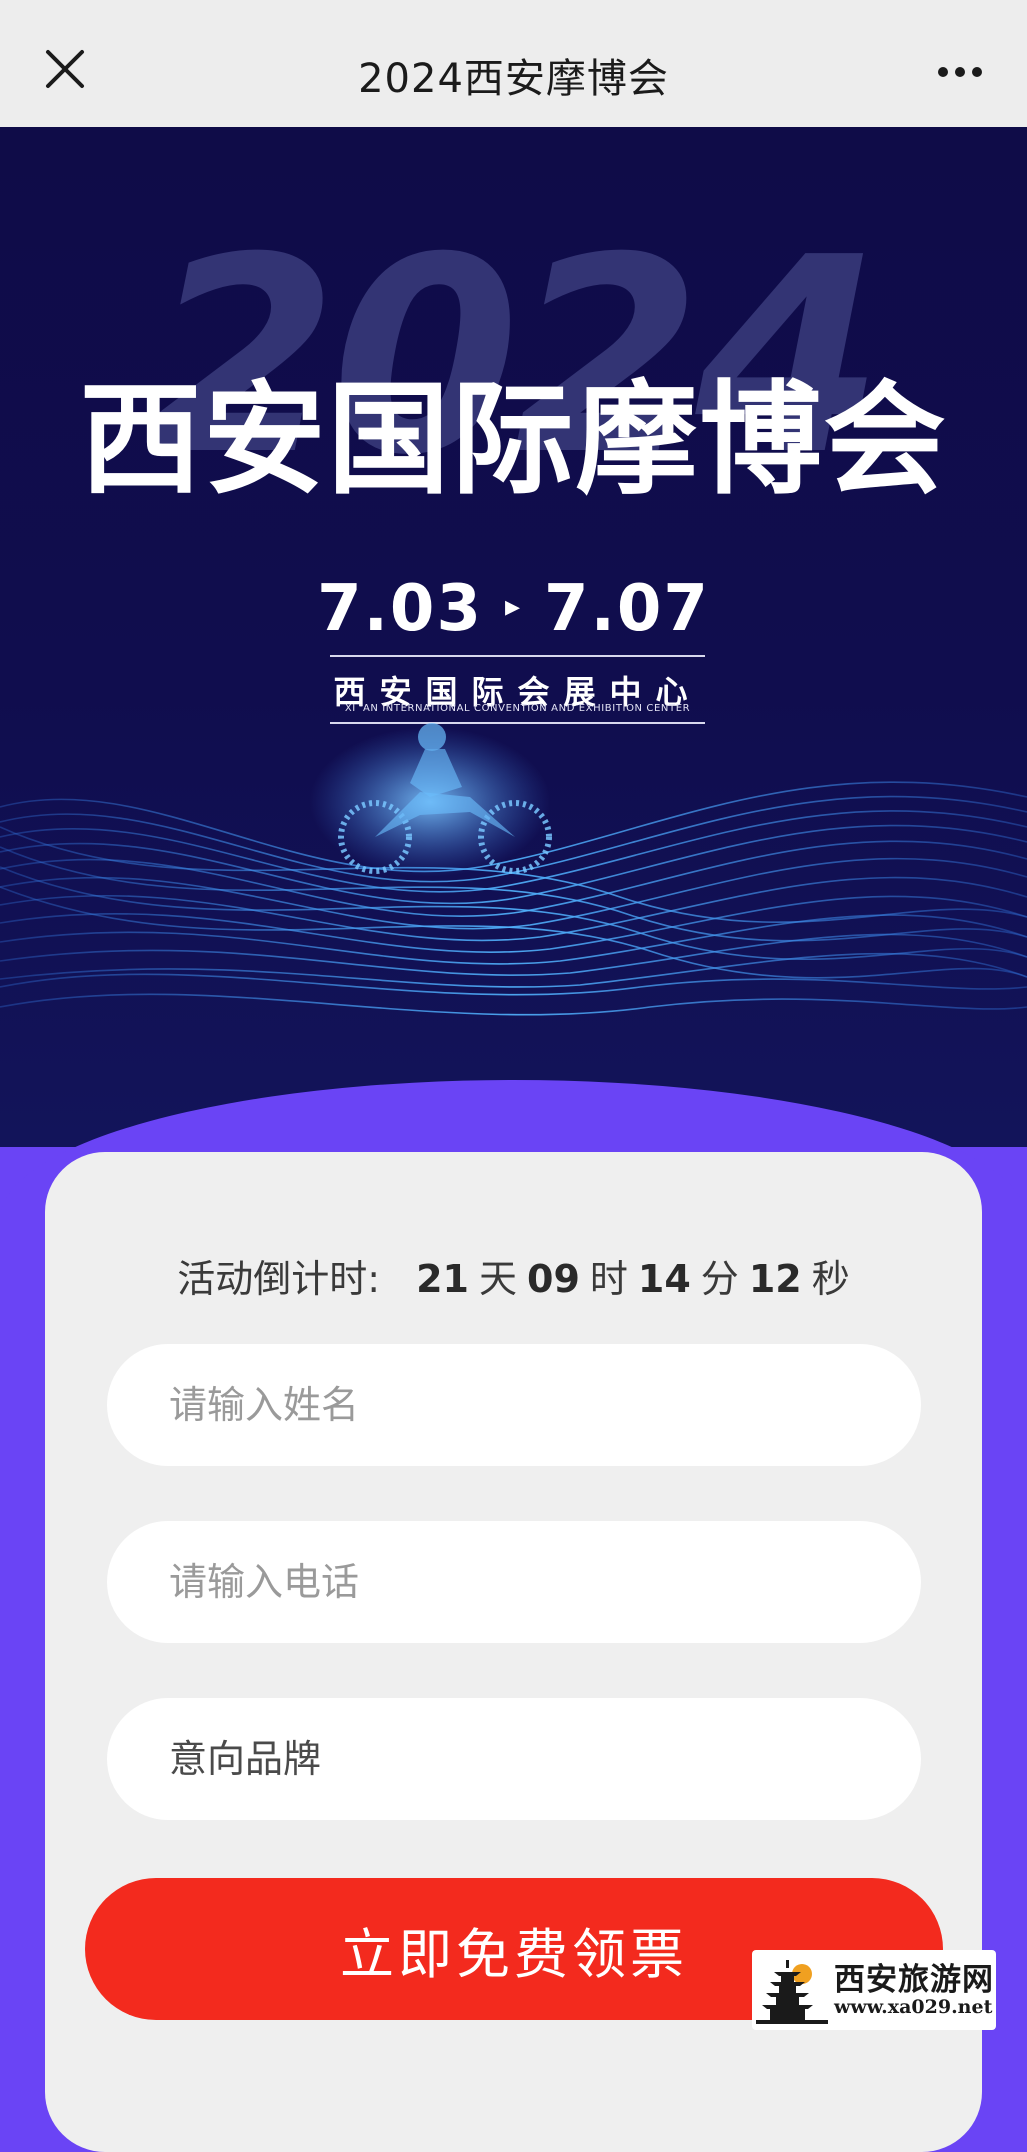  I want to click on countdown-minutes-unit: 分, so click(719, 1279).